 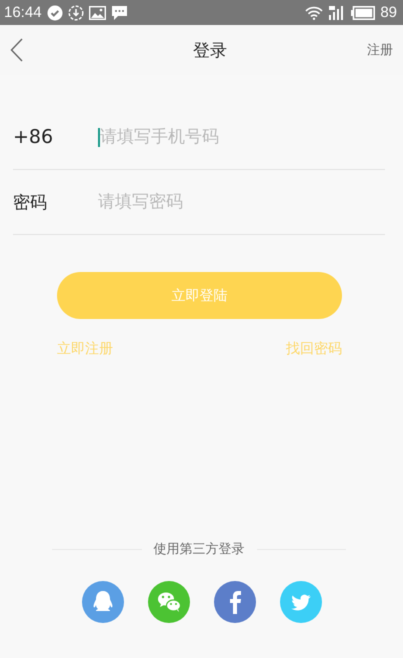 I want to click on bird-icon, so click(x=301, y=602).